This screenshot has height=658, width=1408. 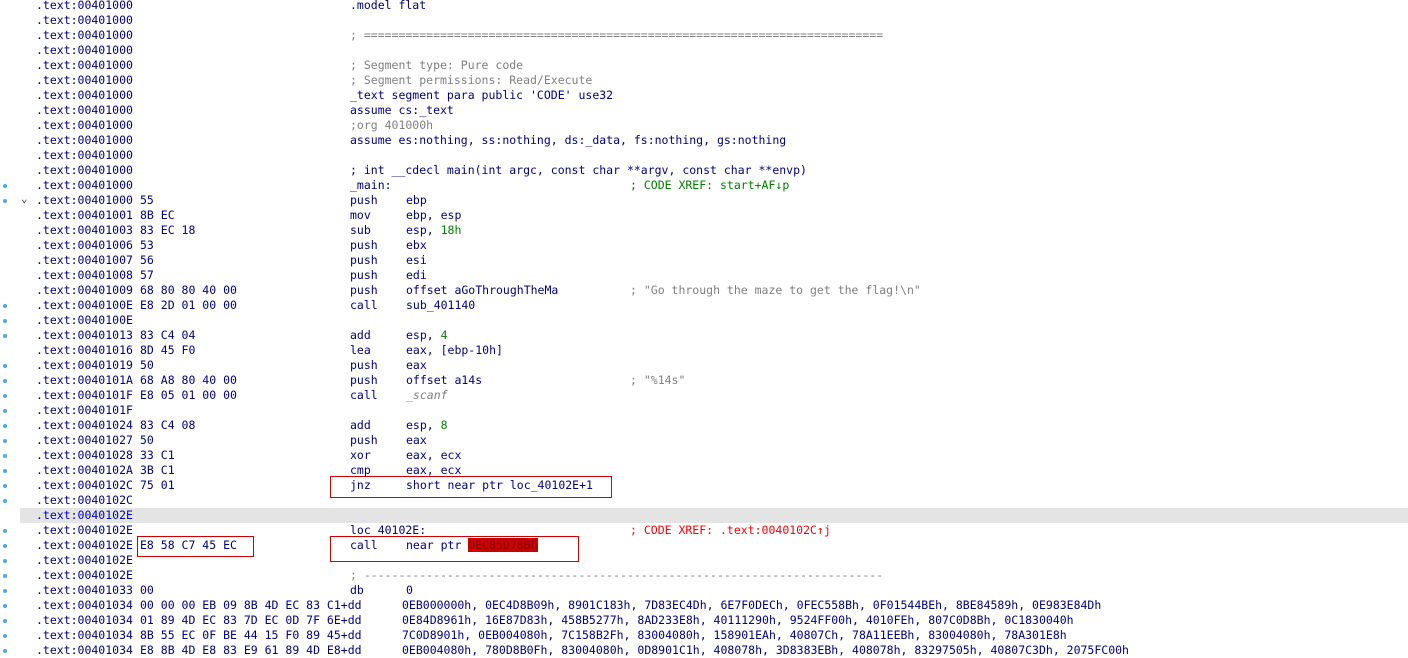 What do you see at coordinates (714, 230) in the screenshot?
I see `listing-line: .text:00401003 83 EC 18 sub esp, 18h` at bounding box center [714, 230].